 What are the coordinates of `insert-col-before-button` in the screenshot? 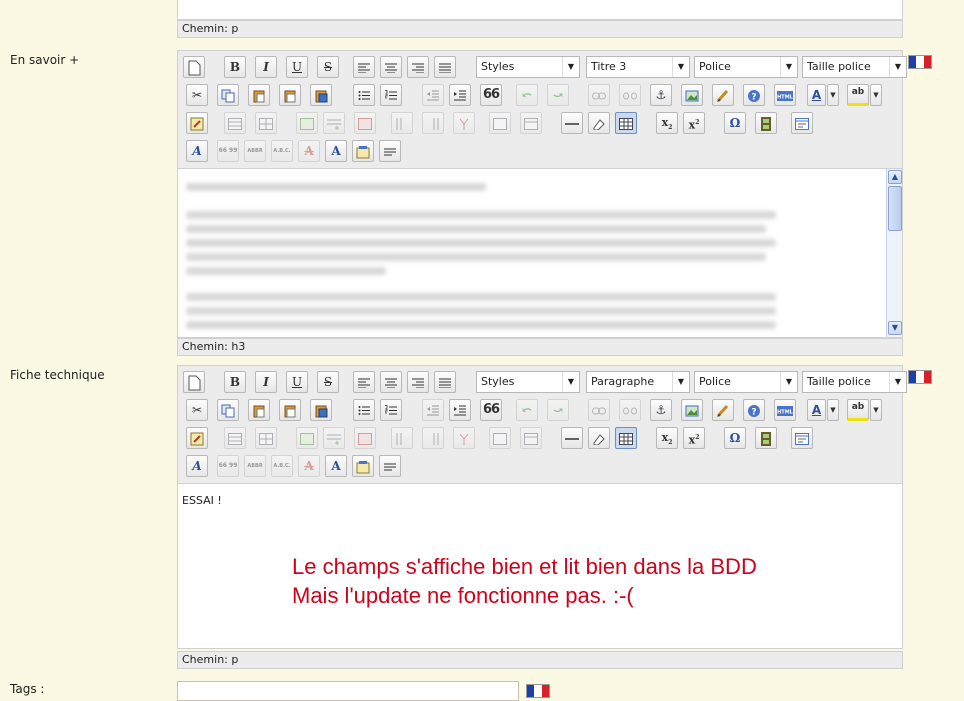 It's located at (402, 123).